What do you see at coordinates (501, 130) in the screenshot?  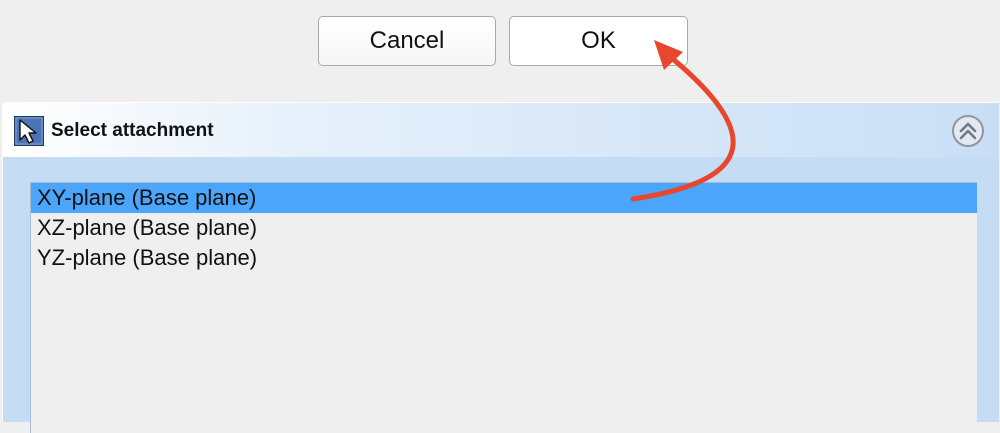 I see `panel-header: Select attachment` at bounding box center [501, 130].